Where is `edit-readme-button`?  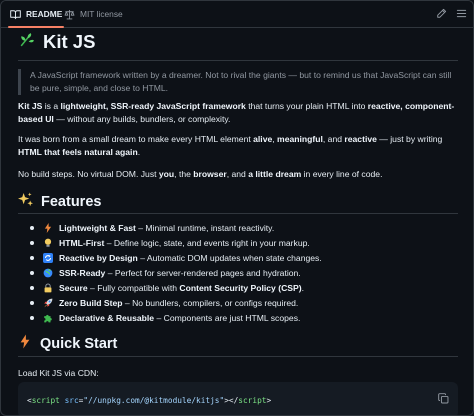
edit-readme-button is located at coordinates (441, 14).